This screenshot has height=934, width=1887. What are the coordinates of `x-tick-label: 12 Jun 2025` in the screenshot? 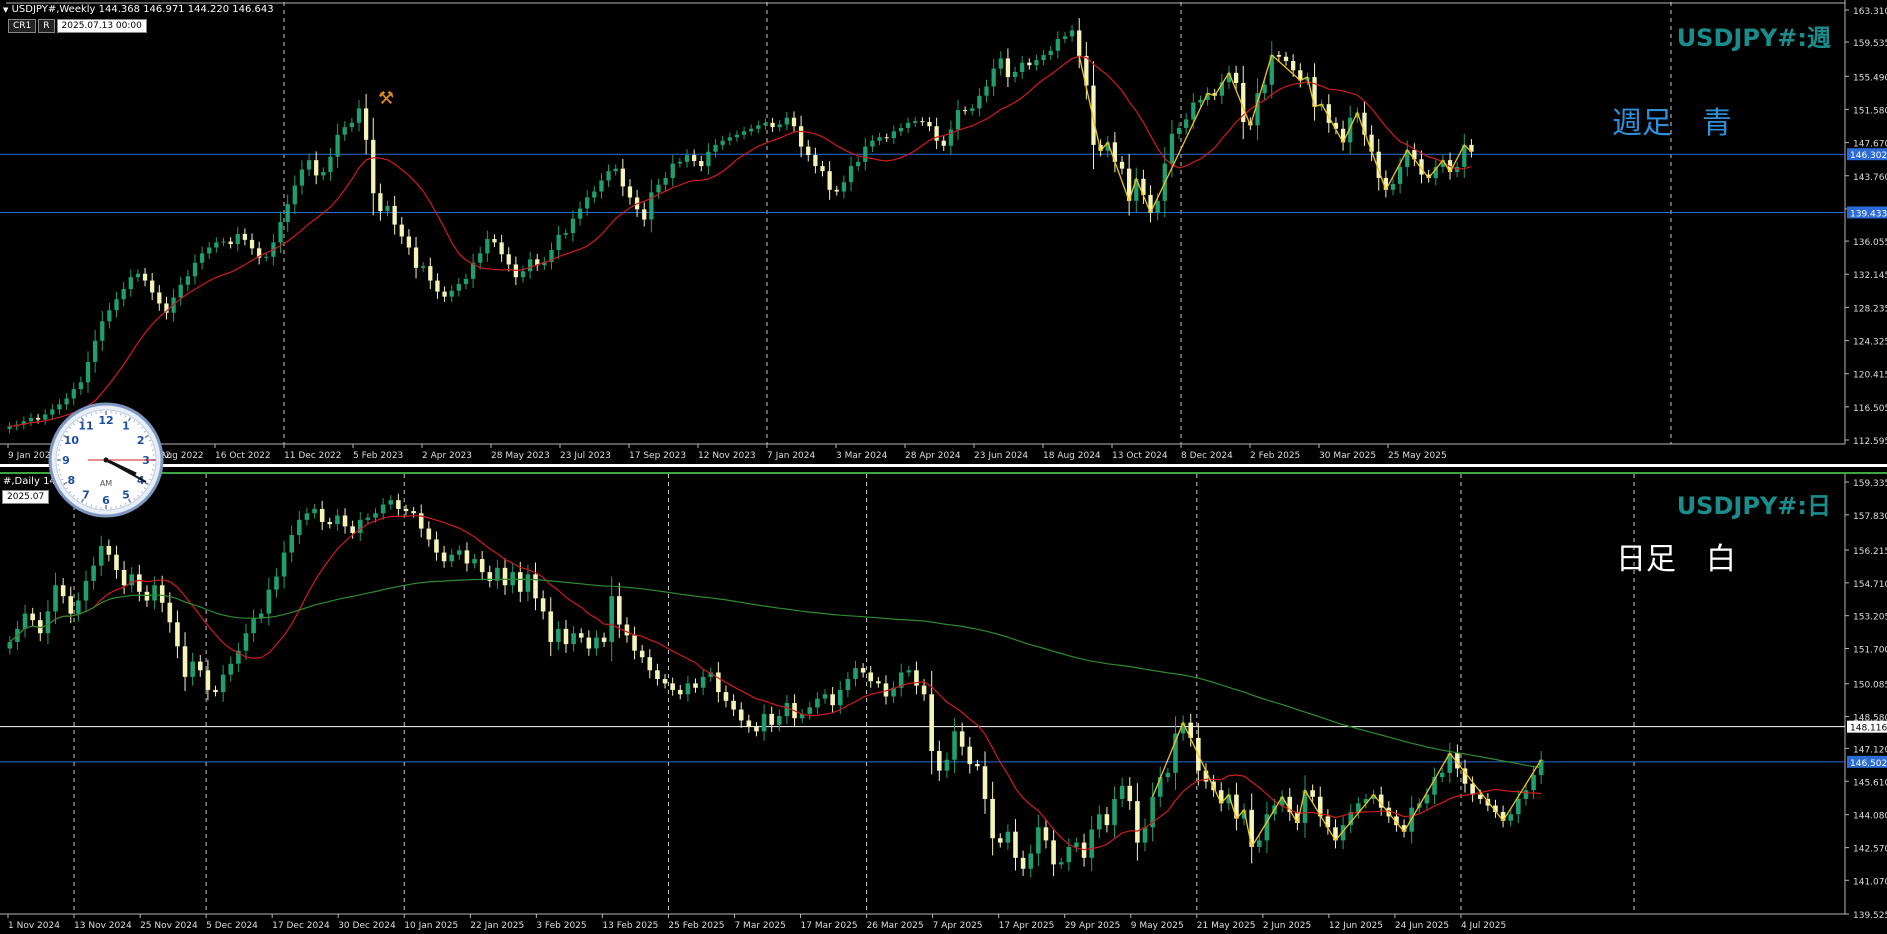 It's located at (1356, 926).